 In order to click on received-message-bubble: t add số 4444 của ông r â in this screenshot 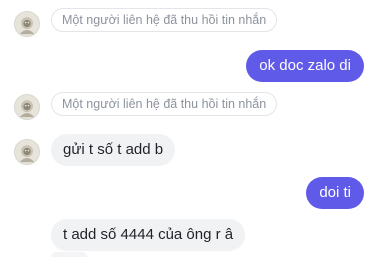, I will do `click(148, 235)`.